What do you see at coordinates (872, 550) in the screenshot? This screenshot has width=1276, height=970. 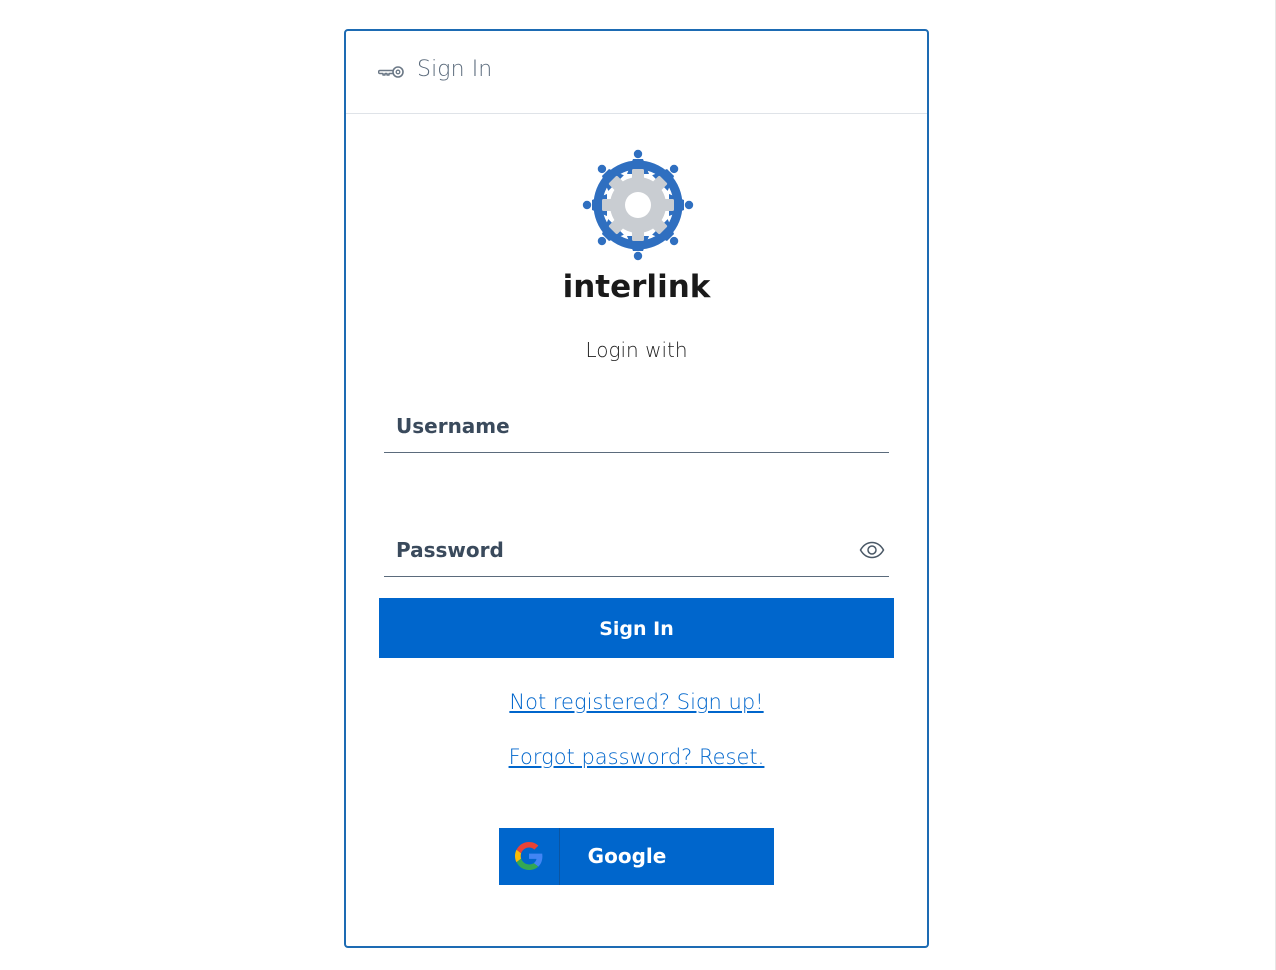 I see `eye-icon` at bounding box center [872, 550].